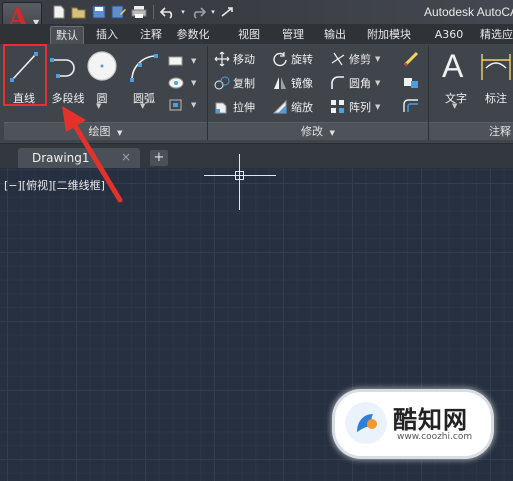  I want to click on watermark-url: www.coozhi.com, so click(435, 437).